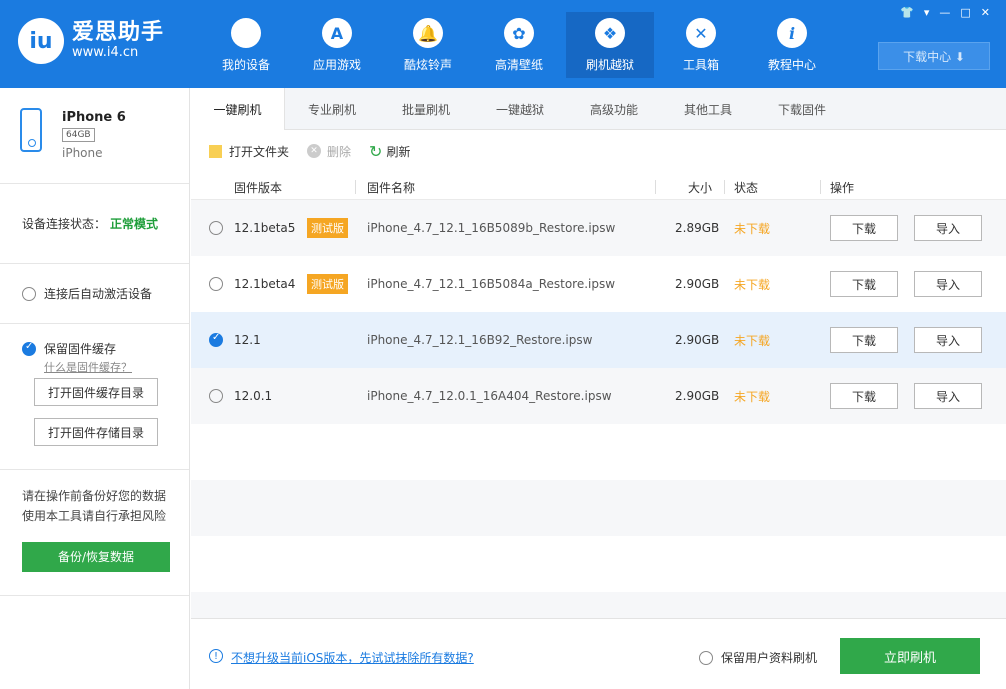 The width and height of the screenshot is (1006, 689). What do you see at coordinates (82, 153) in the screenshot?
I see `device-type: iPhone` at bounding box center [82, 153].